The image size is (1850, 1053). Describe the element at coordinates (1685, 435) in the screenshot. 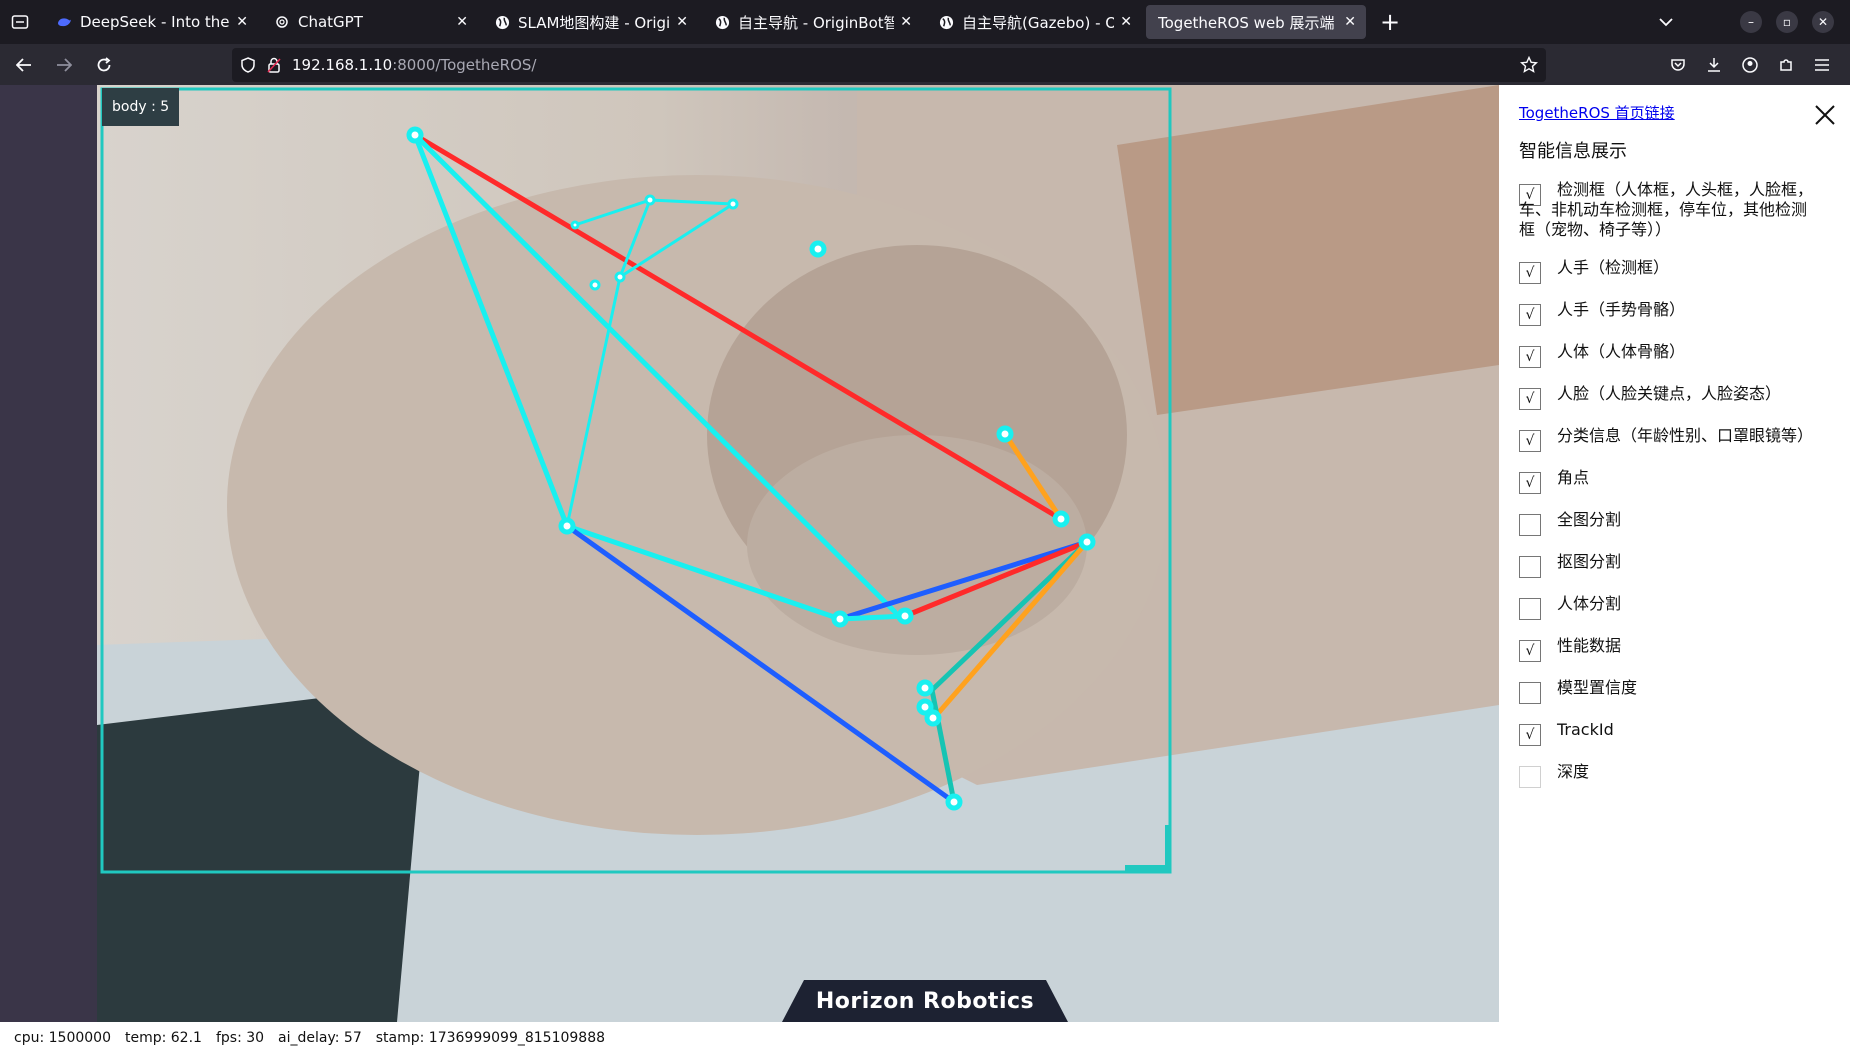

I see `option-label: 分类信息（年龄性别、口罩眼镜等）` at that location.